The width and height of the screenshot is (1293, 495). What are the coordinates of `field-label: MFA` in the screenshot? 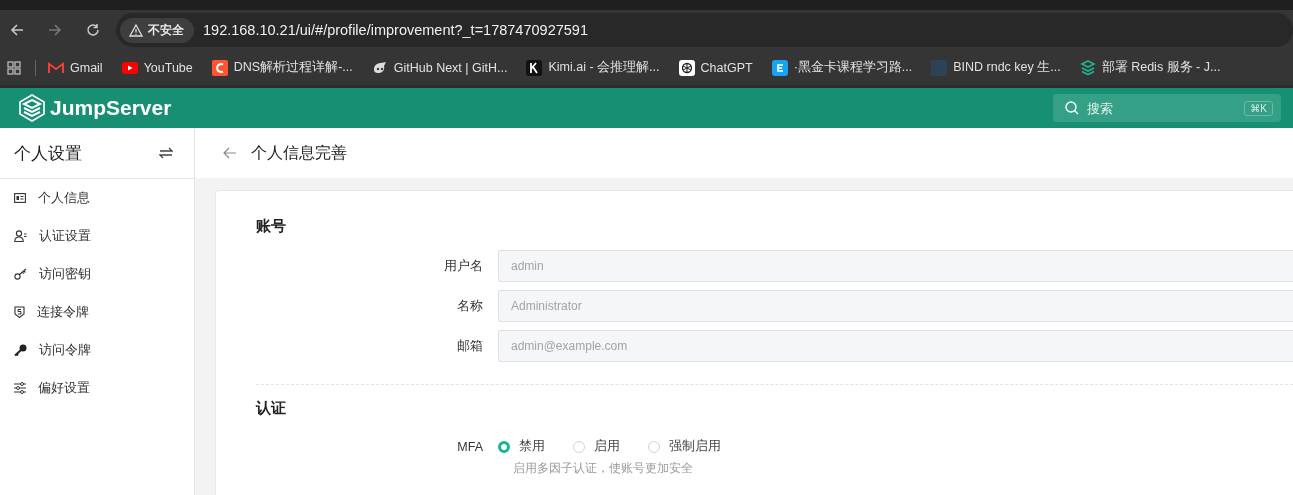 It's located at (470, 446).